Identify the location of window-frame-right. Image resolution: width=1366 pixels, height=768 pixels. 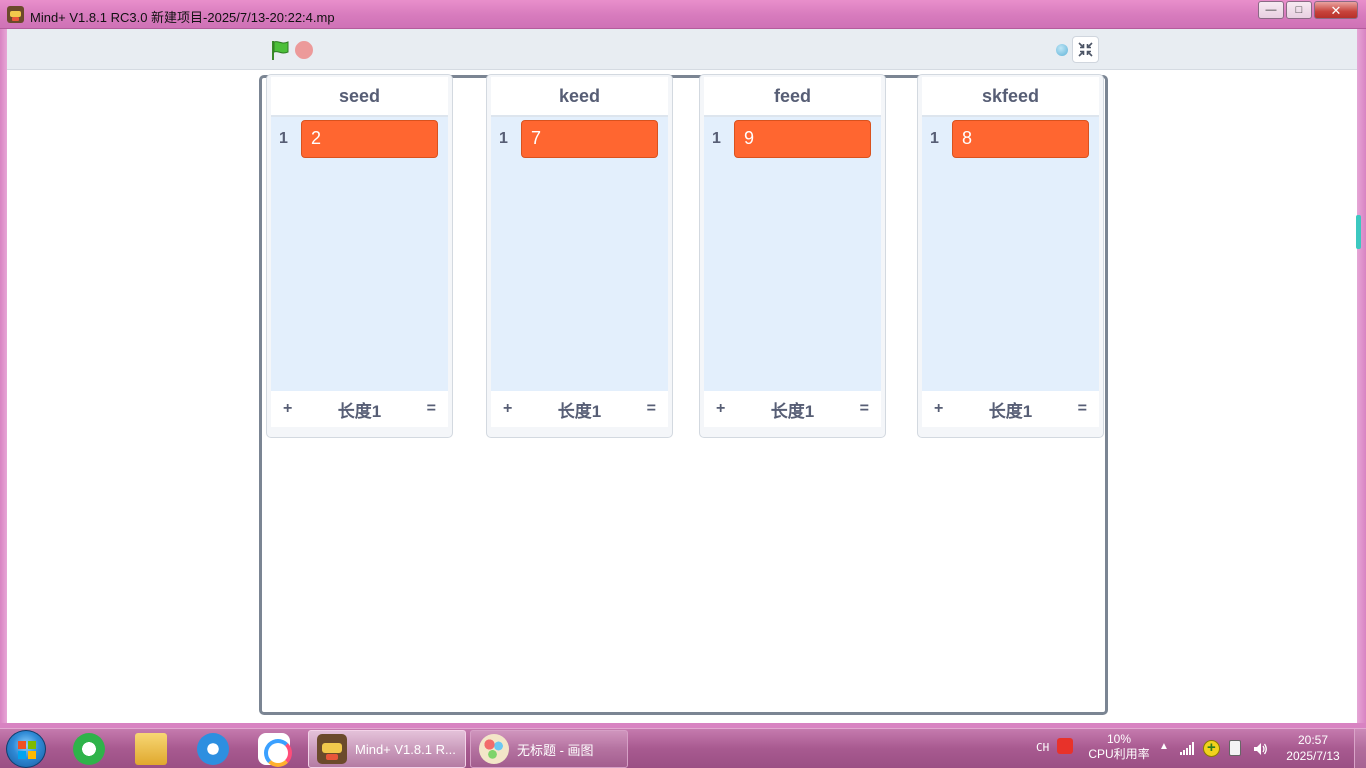
(1361, 378).